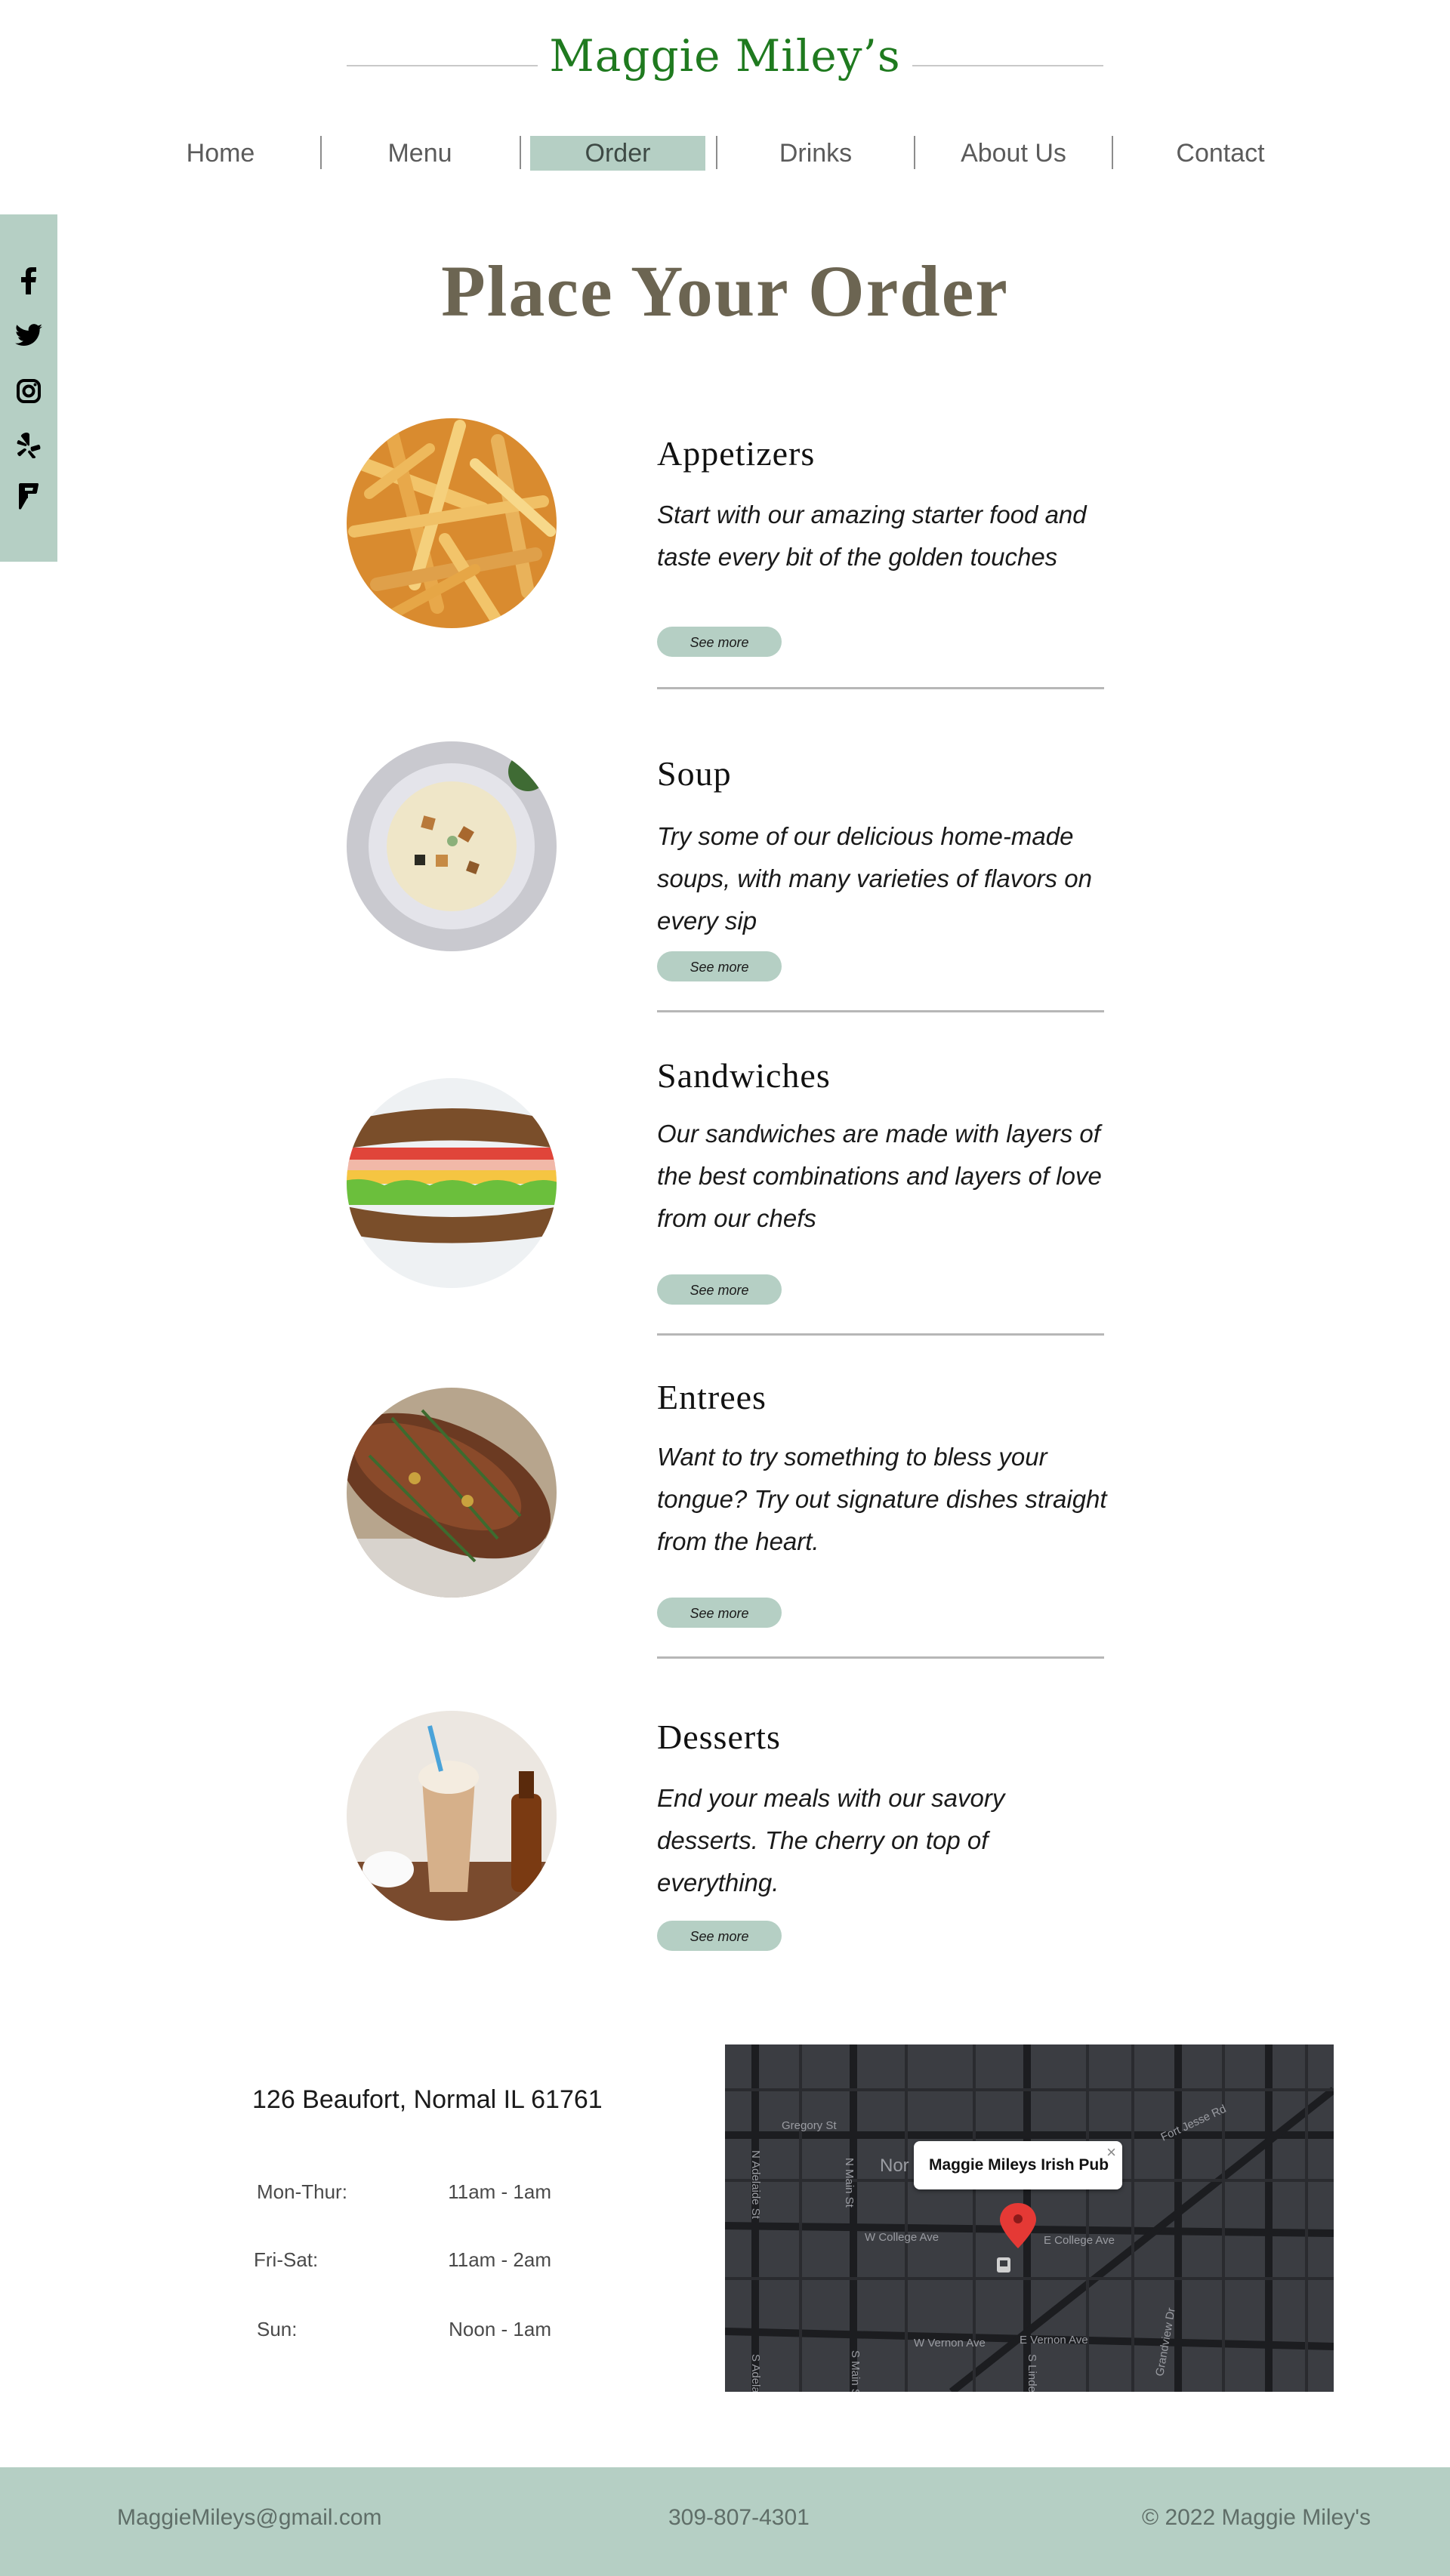  What do you see at coordinates (1003, 2264) in the screenshot?
I see `transit-icon` at bounding box center [1003, 2264].